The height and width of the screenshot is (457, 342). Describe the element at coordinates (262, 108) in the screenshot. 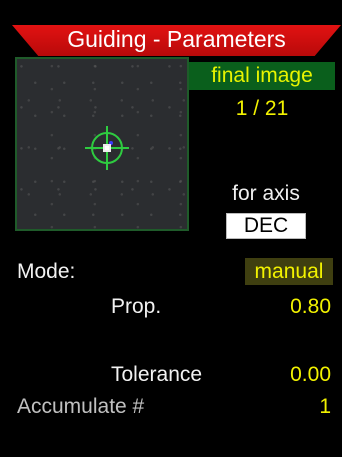

I see `frame-counter: 1 / 21` at that location.